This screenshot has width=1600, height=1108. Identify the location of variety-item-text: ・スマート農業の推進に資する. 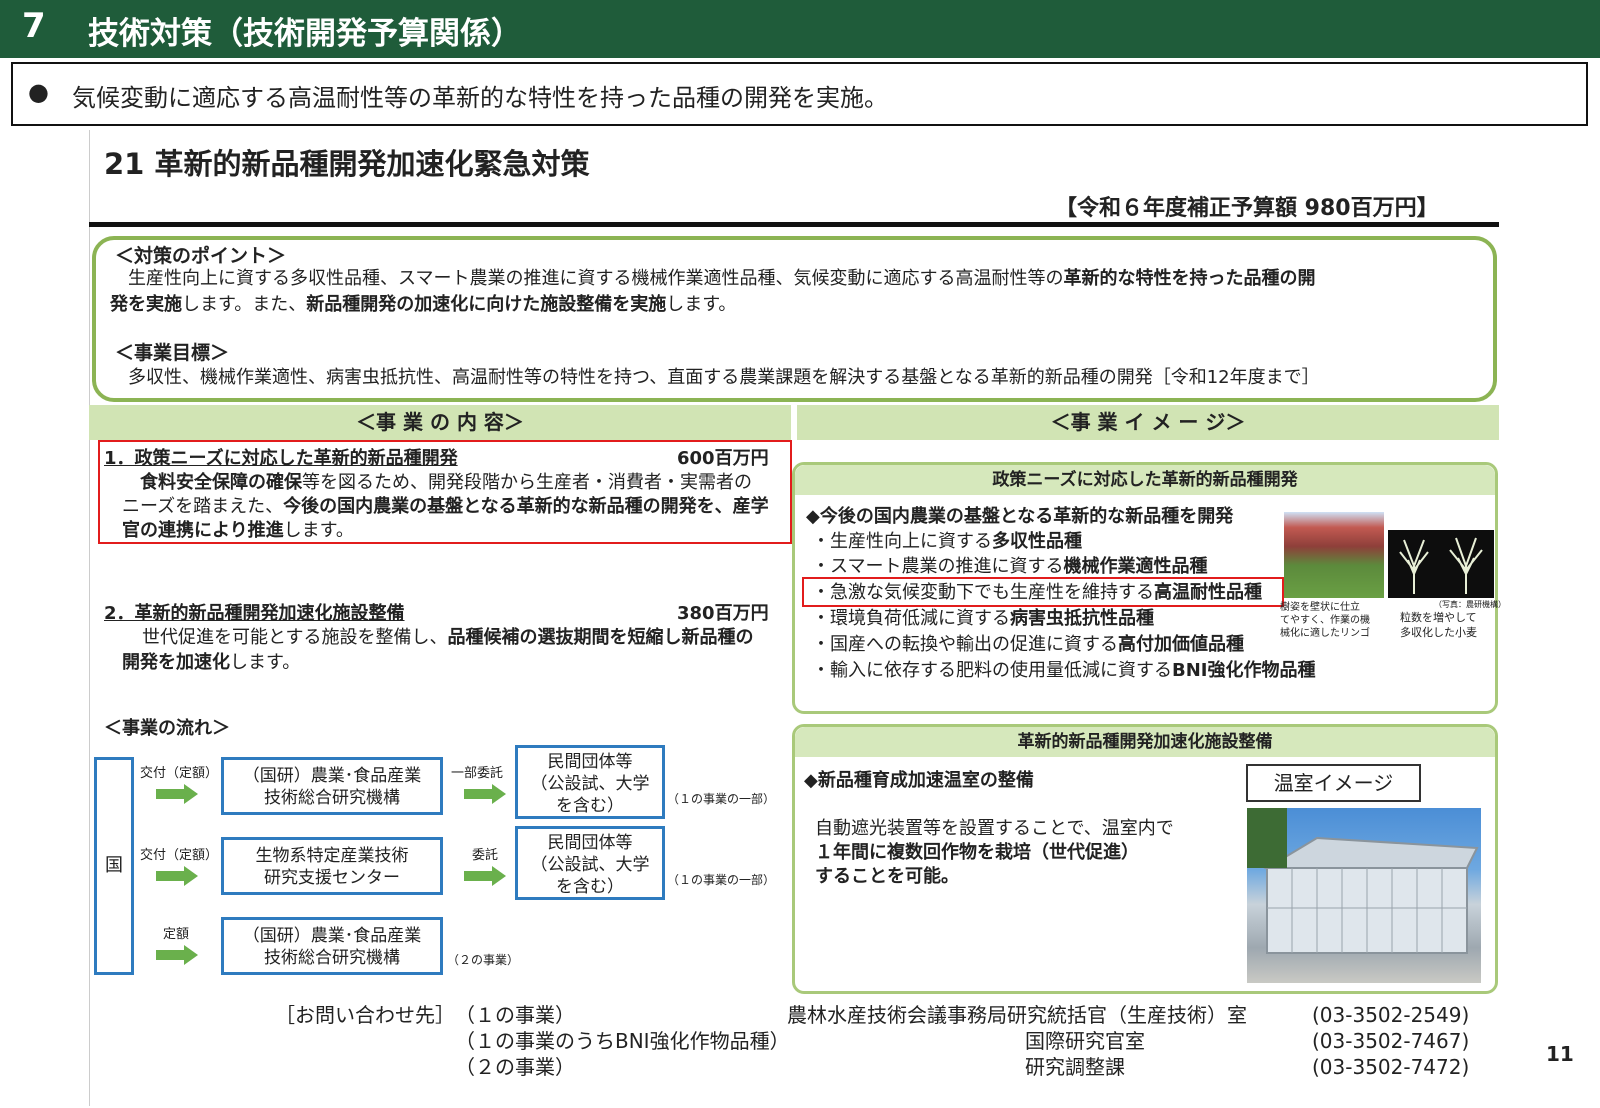
(938, 566).